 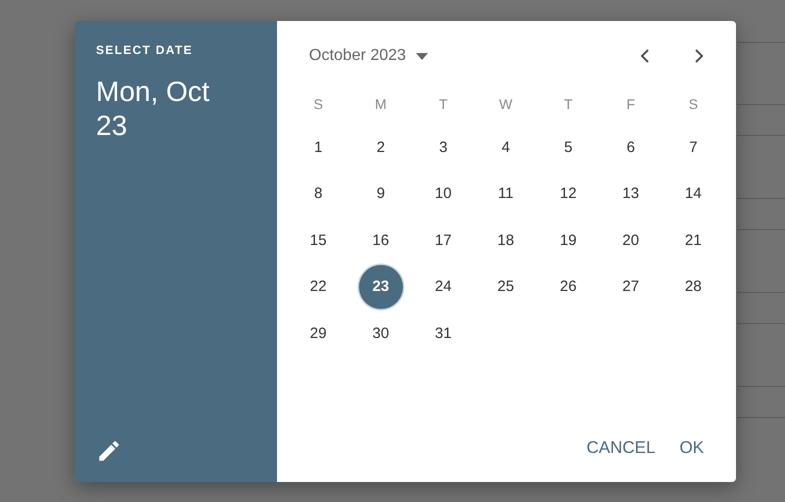 I want to click on day-button: 27, so click(x=630, y=286).